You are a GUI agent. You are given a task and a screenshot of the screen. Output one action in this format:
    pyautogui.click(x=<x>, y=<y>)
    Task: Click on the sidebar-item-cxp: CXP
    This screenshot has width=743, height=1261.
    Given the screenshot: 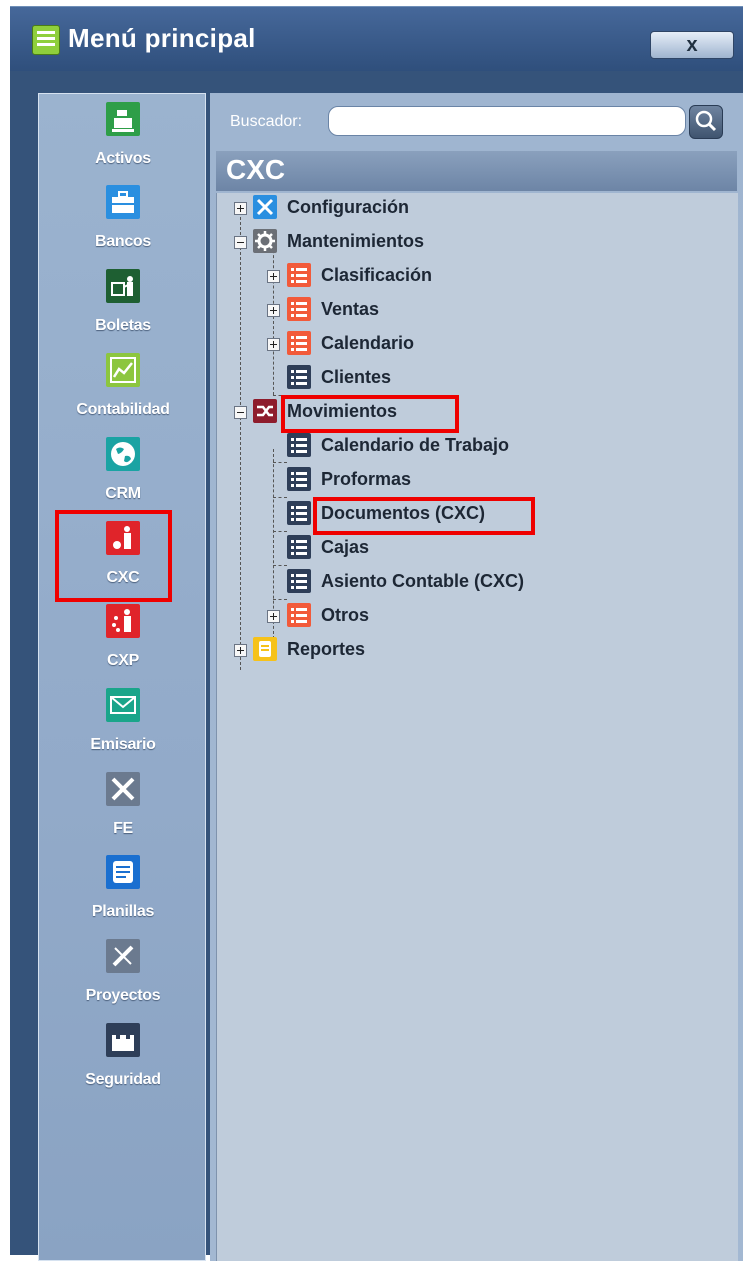 What is the action you would take?
    pyautogui.click(x=123, y=637)
    